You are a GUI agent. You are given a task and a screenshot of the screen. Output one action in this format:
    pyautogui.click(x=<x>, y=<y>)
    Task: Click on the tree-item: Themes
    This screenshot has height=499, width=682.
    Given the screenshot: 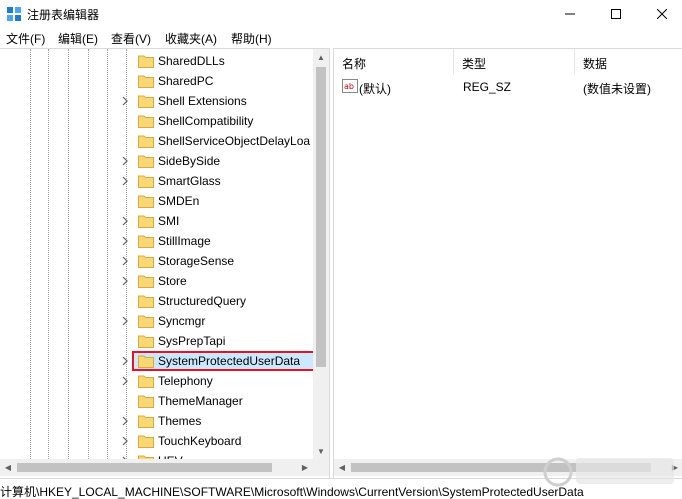 What is the action you would take?
    pyautogui.click(x=156, y=421)
    